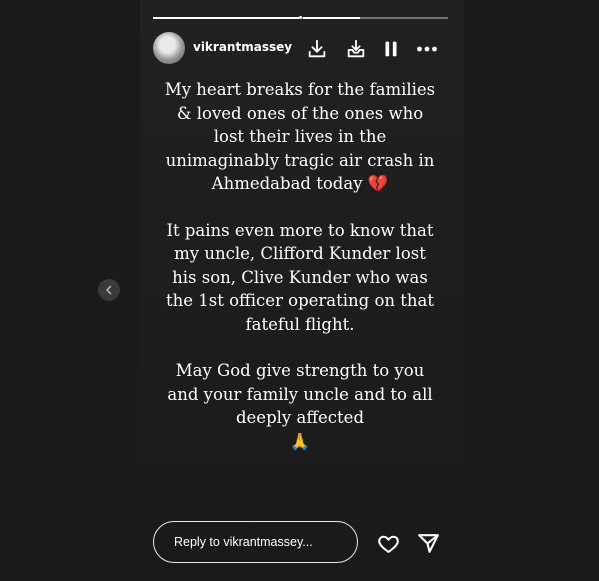 The width and height of the screenshot is (599, 581). What do you see at coordinates (378, 183) in the screenshot?
I see `broken-heart-icon: 💔` at bounding box center [378, 183].